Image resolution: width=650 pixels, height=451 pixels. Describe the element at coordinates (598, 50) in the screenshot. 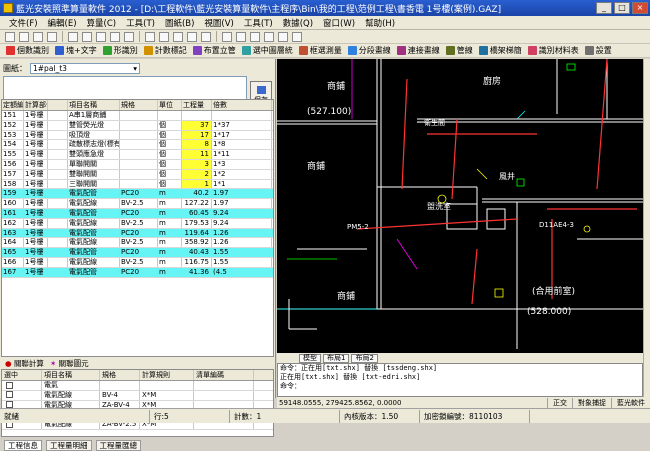

I see `toolbar-button: 設置` at that location.